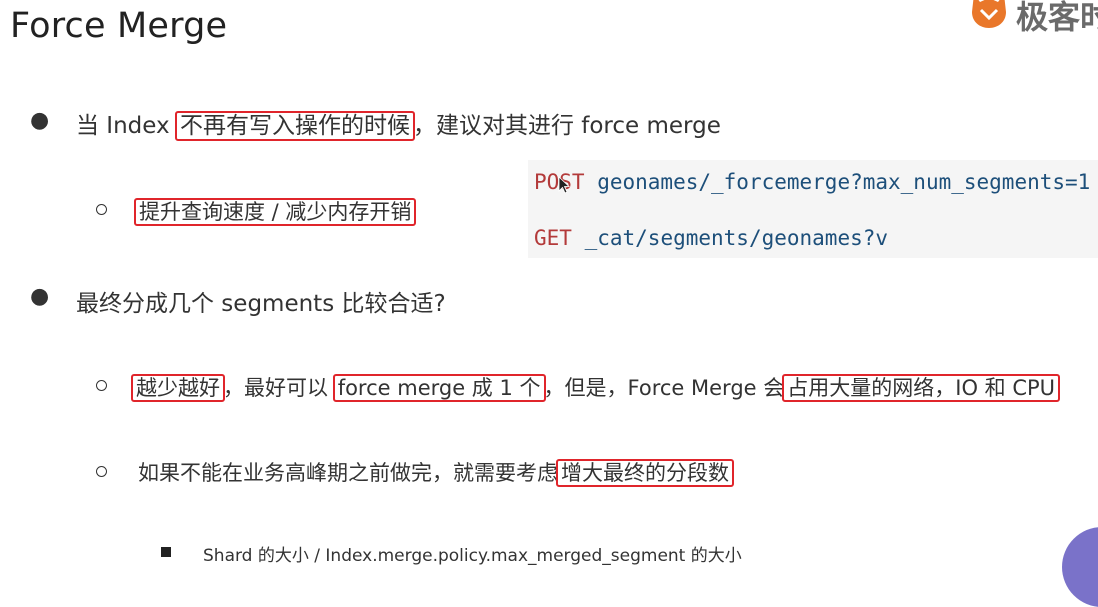  I want to click on text-segment: ，但是，Force Merge 会, so click(664, 388).